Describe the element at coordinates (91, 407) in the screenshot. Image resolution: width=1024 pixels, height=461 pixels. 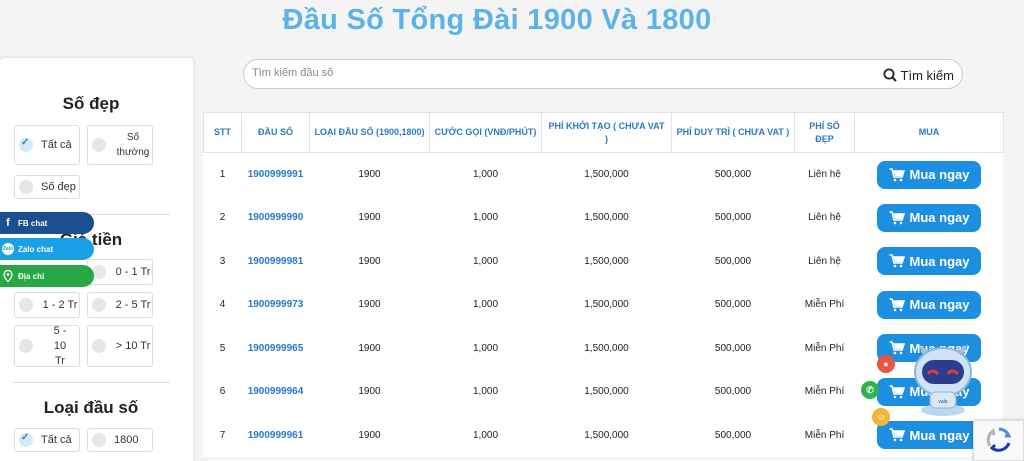
I see `loai-dau-so-heading: Loại đầu số` at that location.